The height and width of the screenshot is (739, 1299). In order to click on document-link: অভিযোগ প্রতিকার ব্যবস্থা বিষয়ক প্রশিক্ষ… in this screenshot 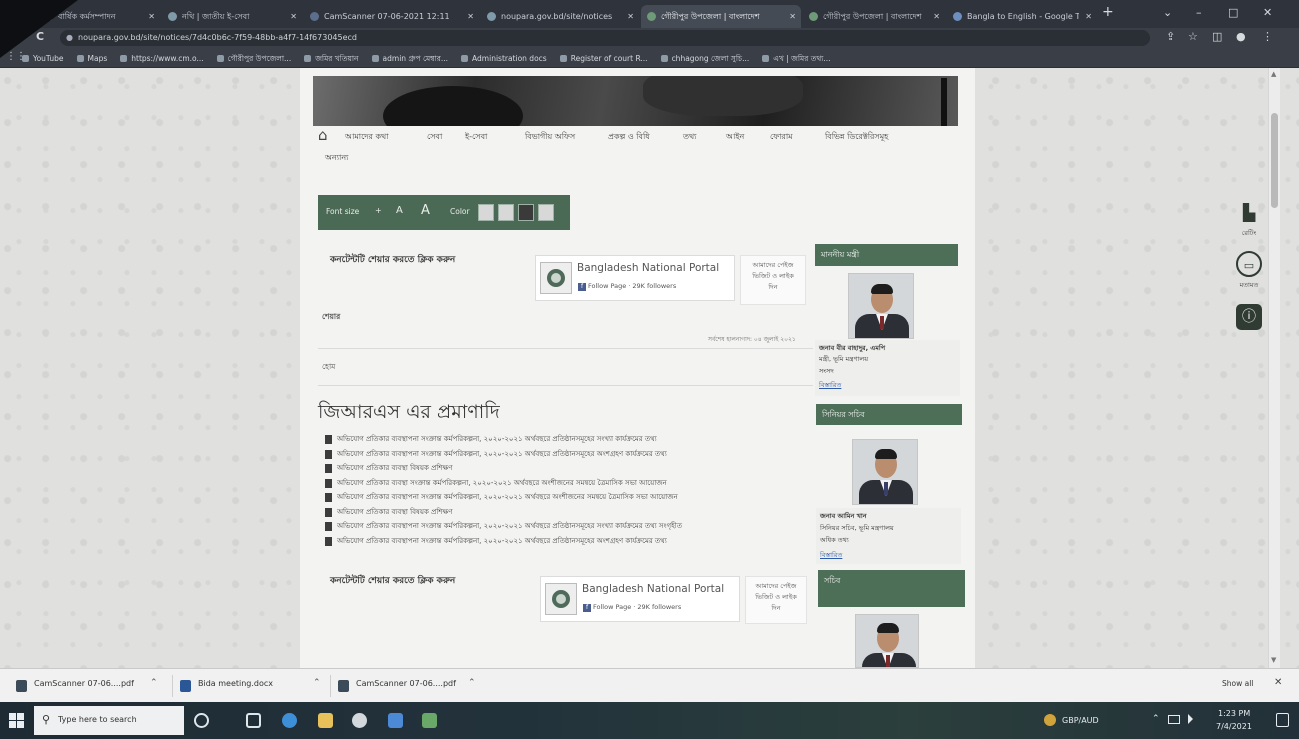, I will do `click(560, 469)`.